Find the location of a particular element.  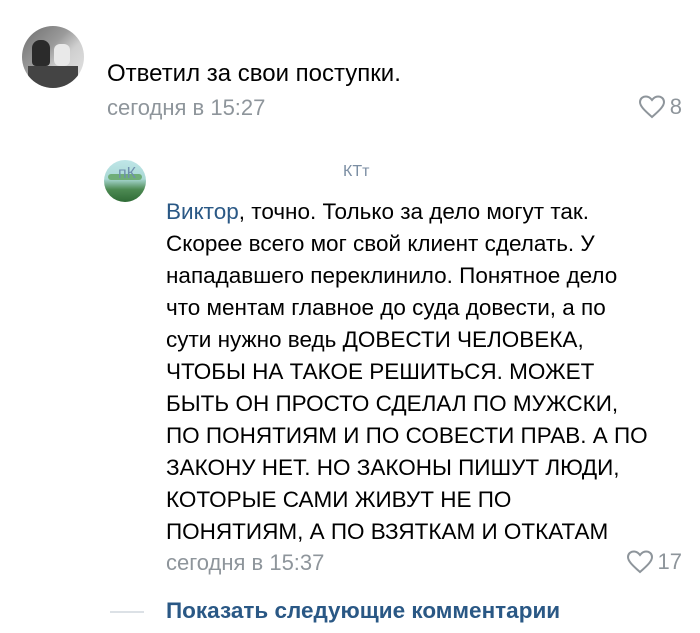

reply-header-fragment: пК КТт is located at coordinates (243, 173).